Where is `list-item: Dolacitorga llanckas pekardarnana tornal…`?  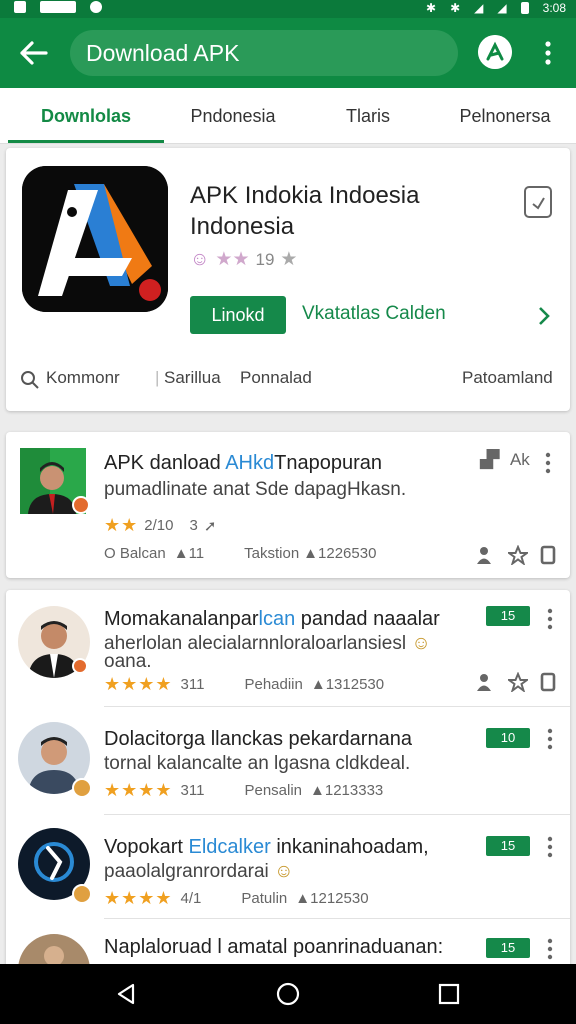
list-item: Dolacitorga llanckas pekardarnana tornal… is located at coordinates (288, 765).